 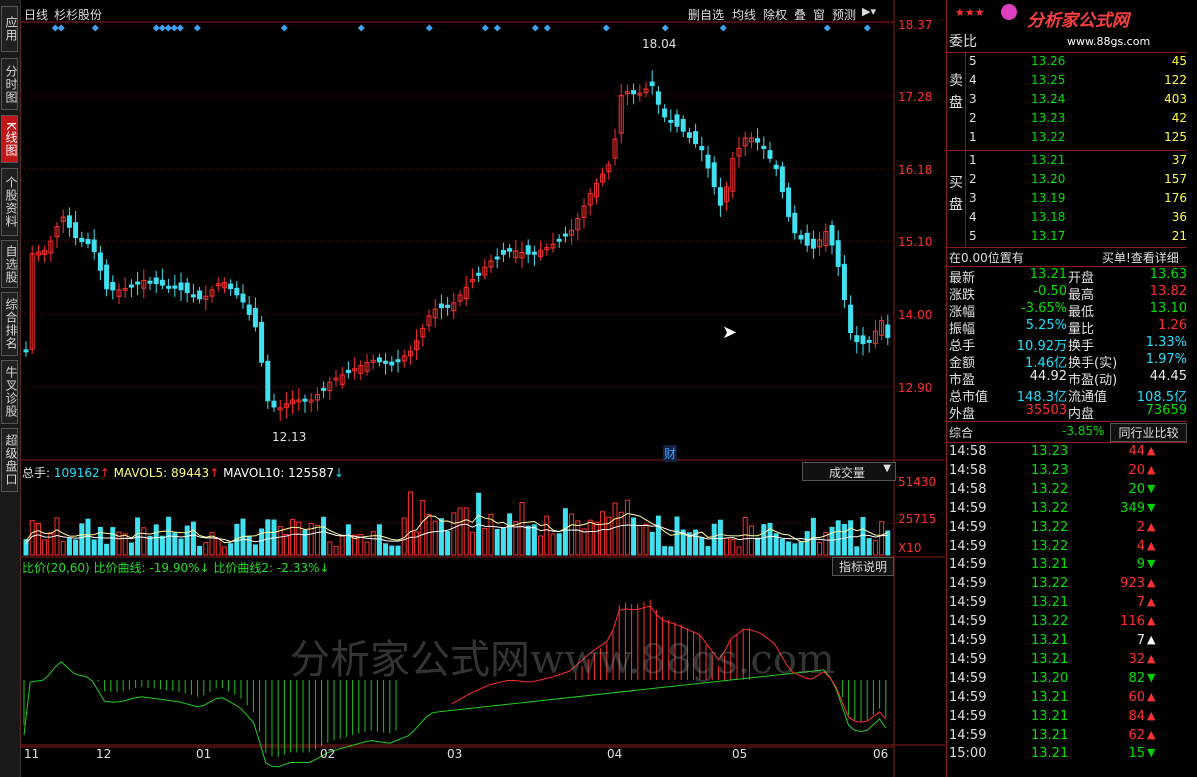 I want to click on quote-value: 5.25%, so click(x=1046, y=325).